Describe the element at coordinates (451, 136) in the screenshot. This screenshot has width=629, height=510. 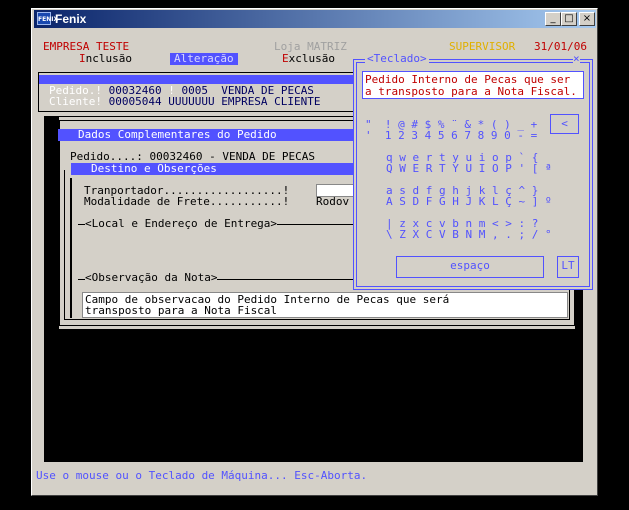
I see `keys-row-1: ' 1 2 3 4 5 6 7 8 9 0 - =` at that location.